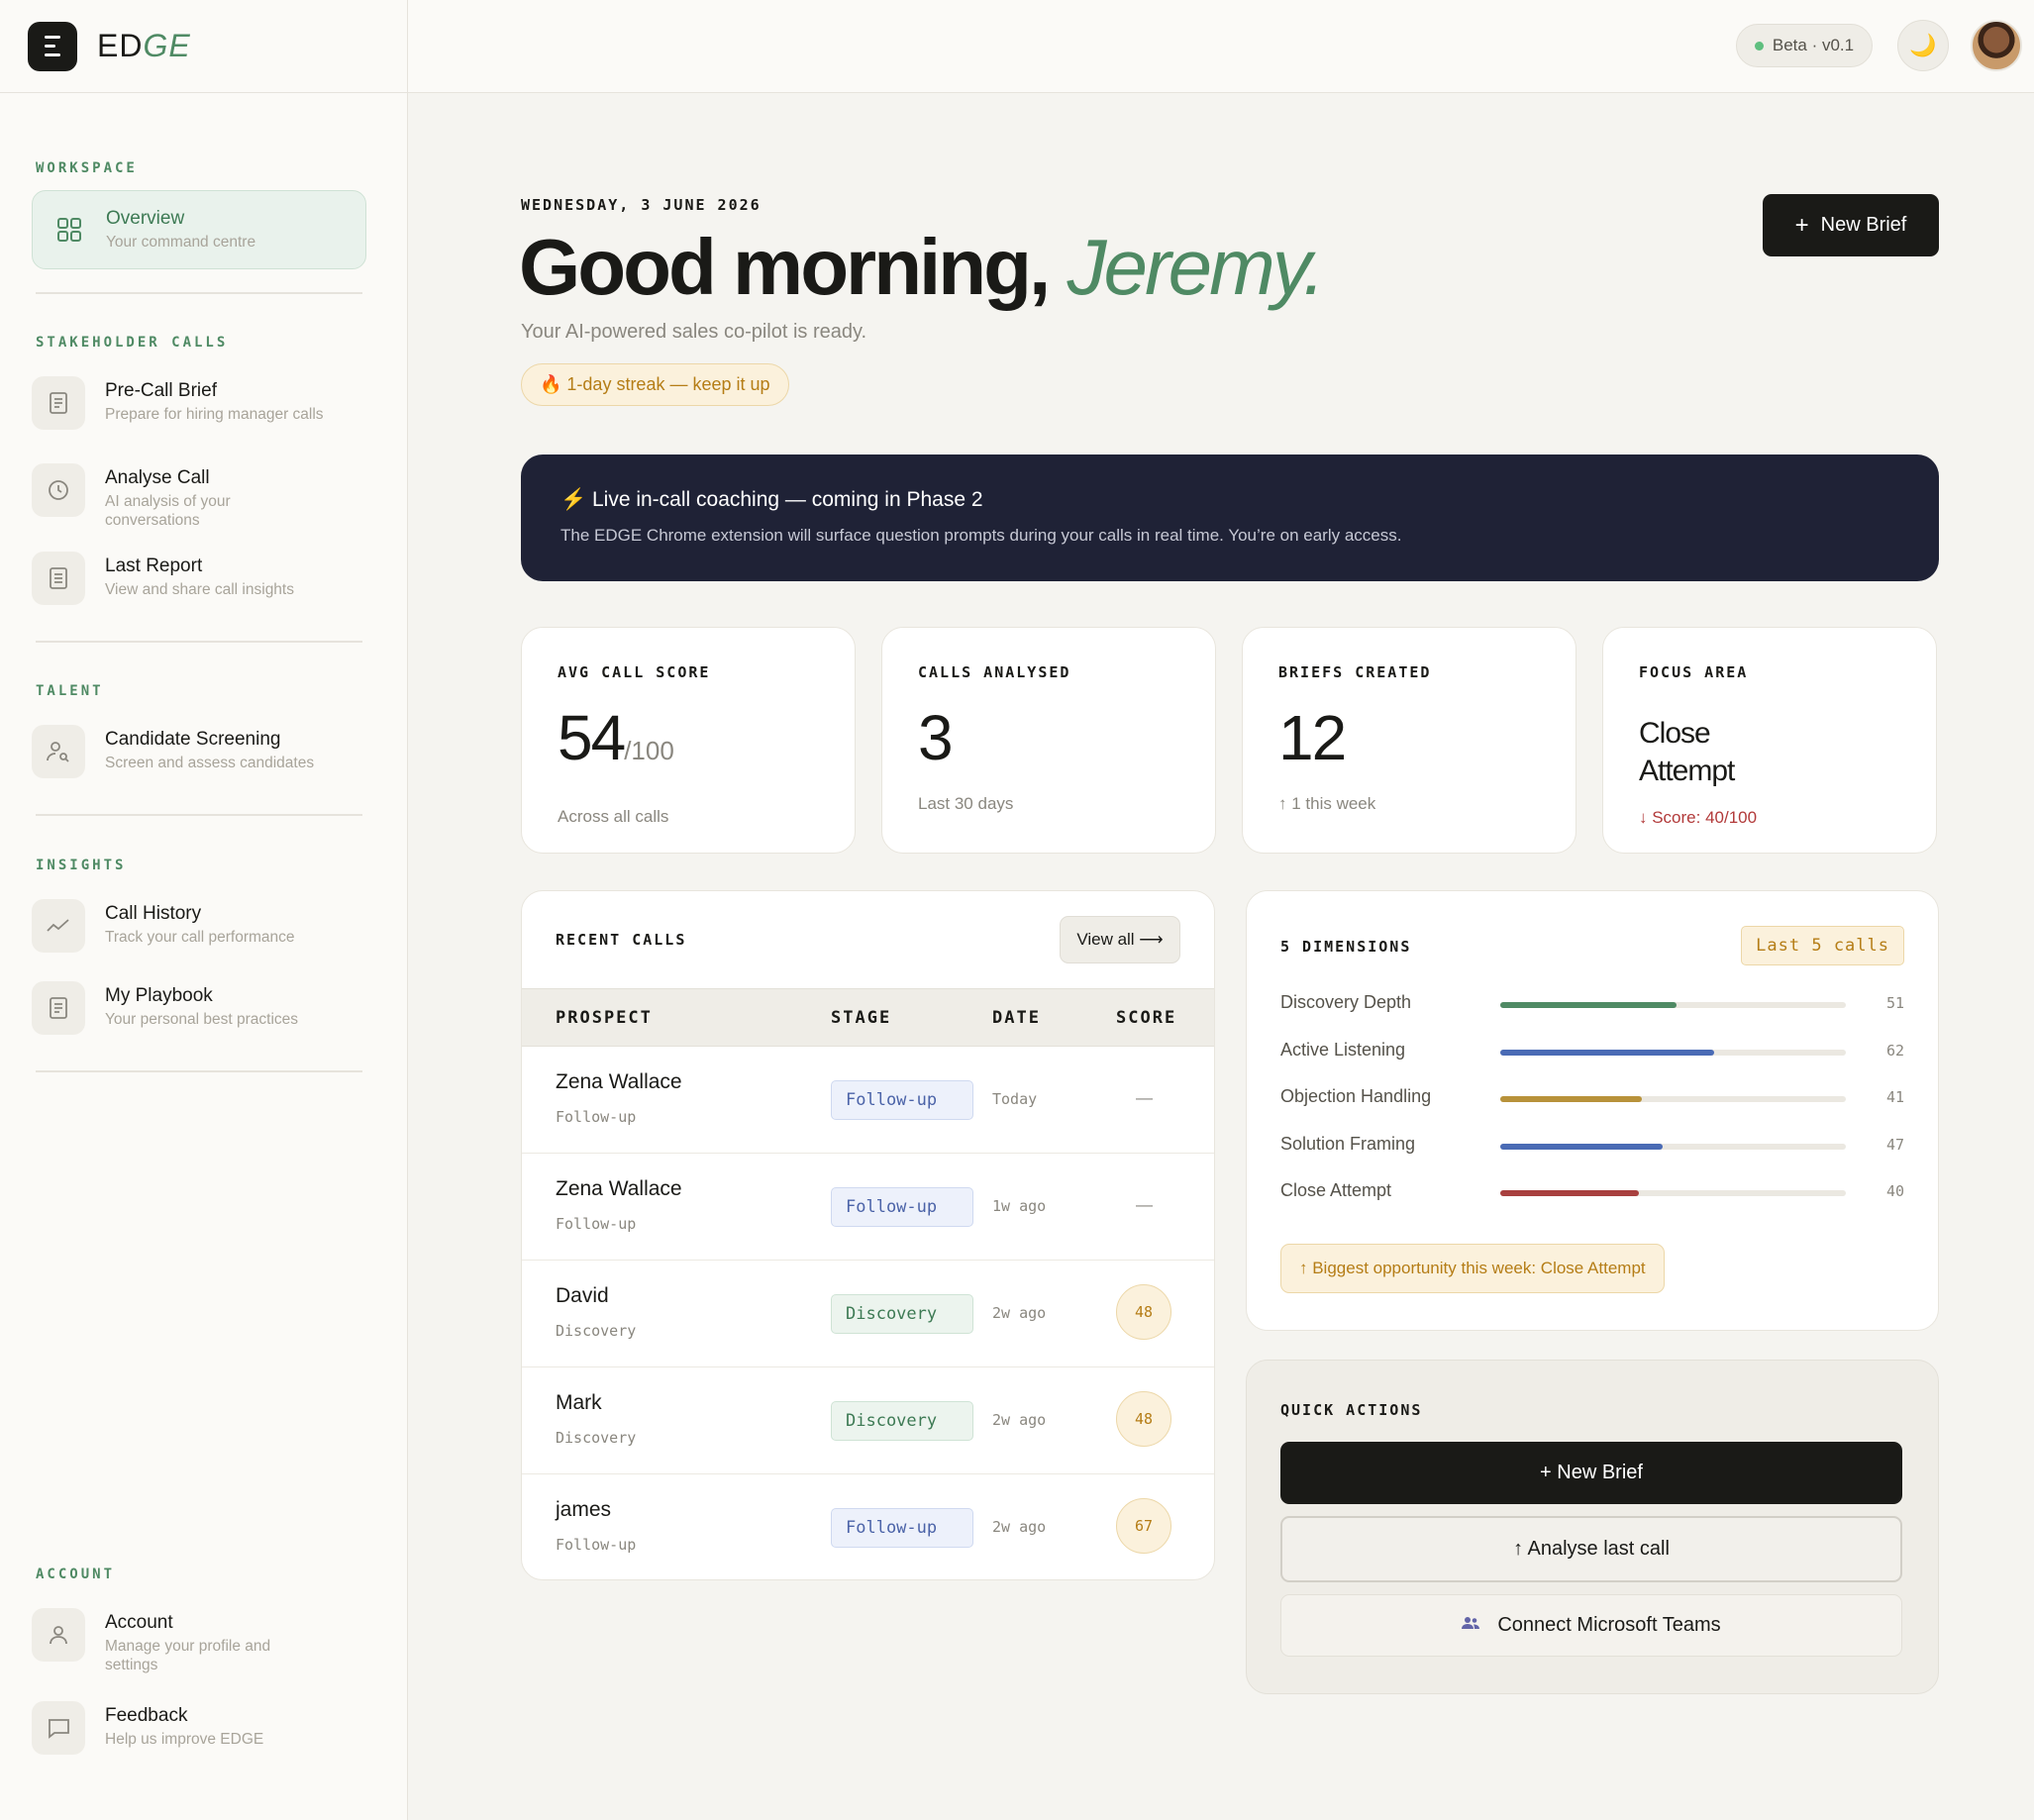  I want to click on dark-mode-toggle: 🌙, so click(1923, 45).